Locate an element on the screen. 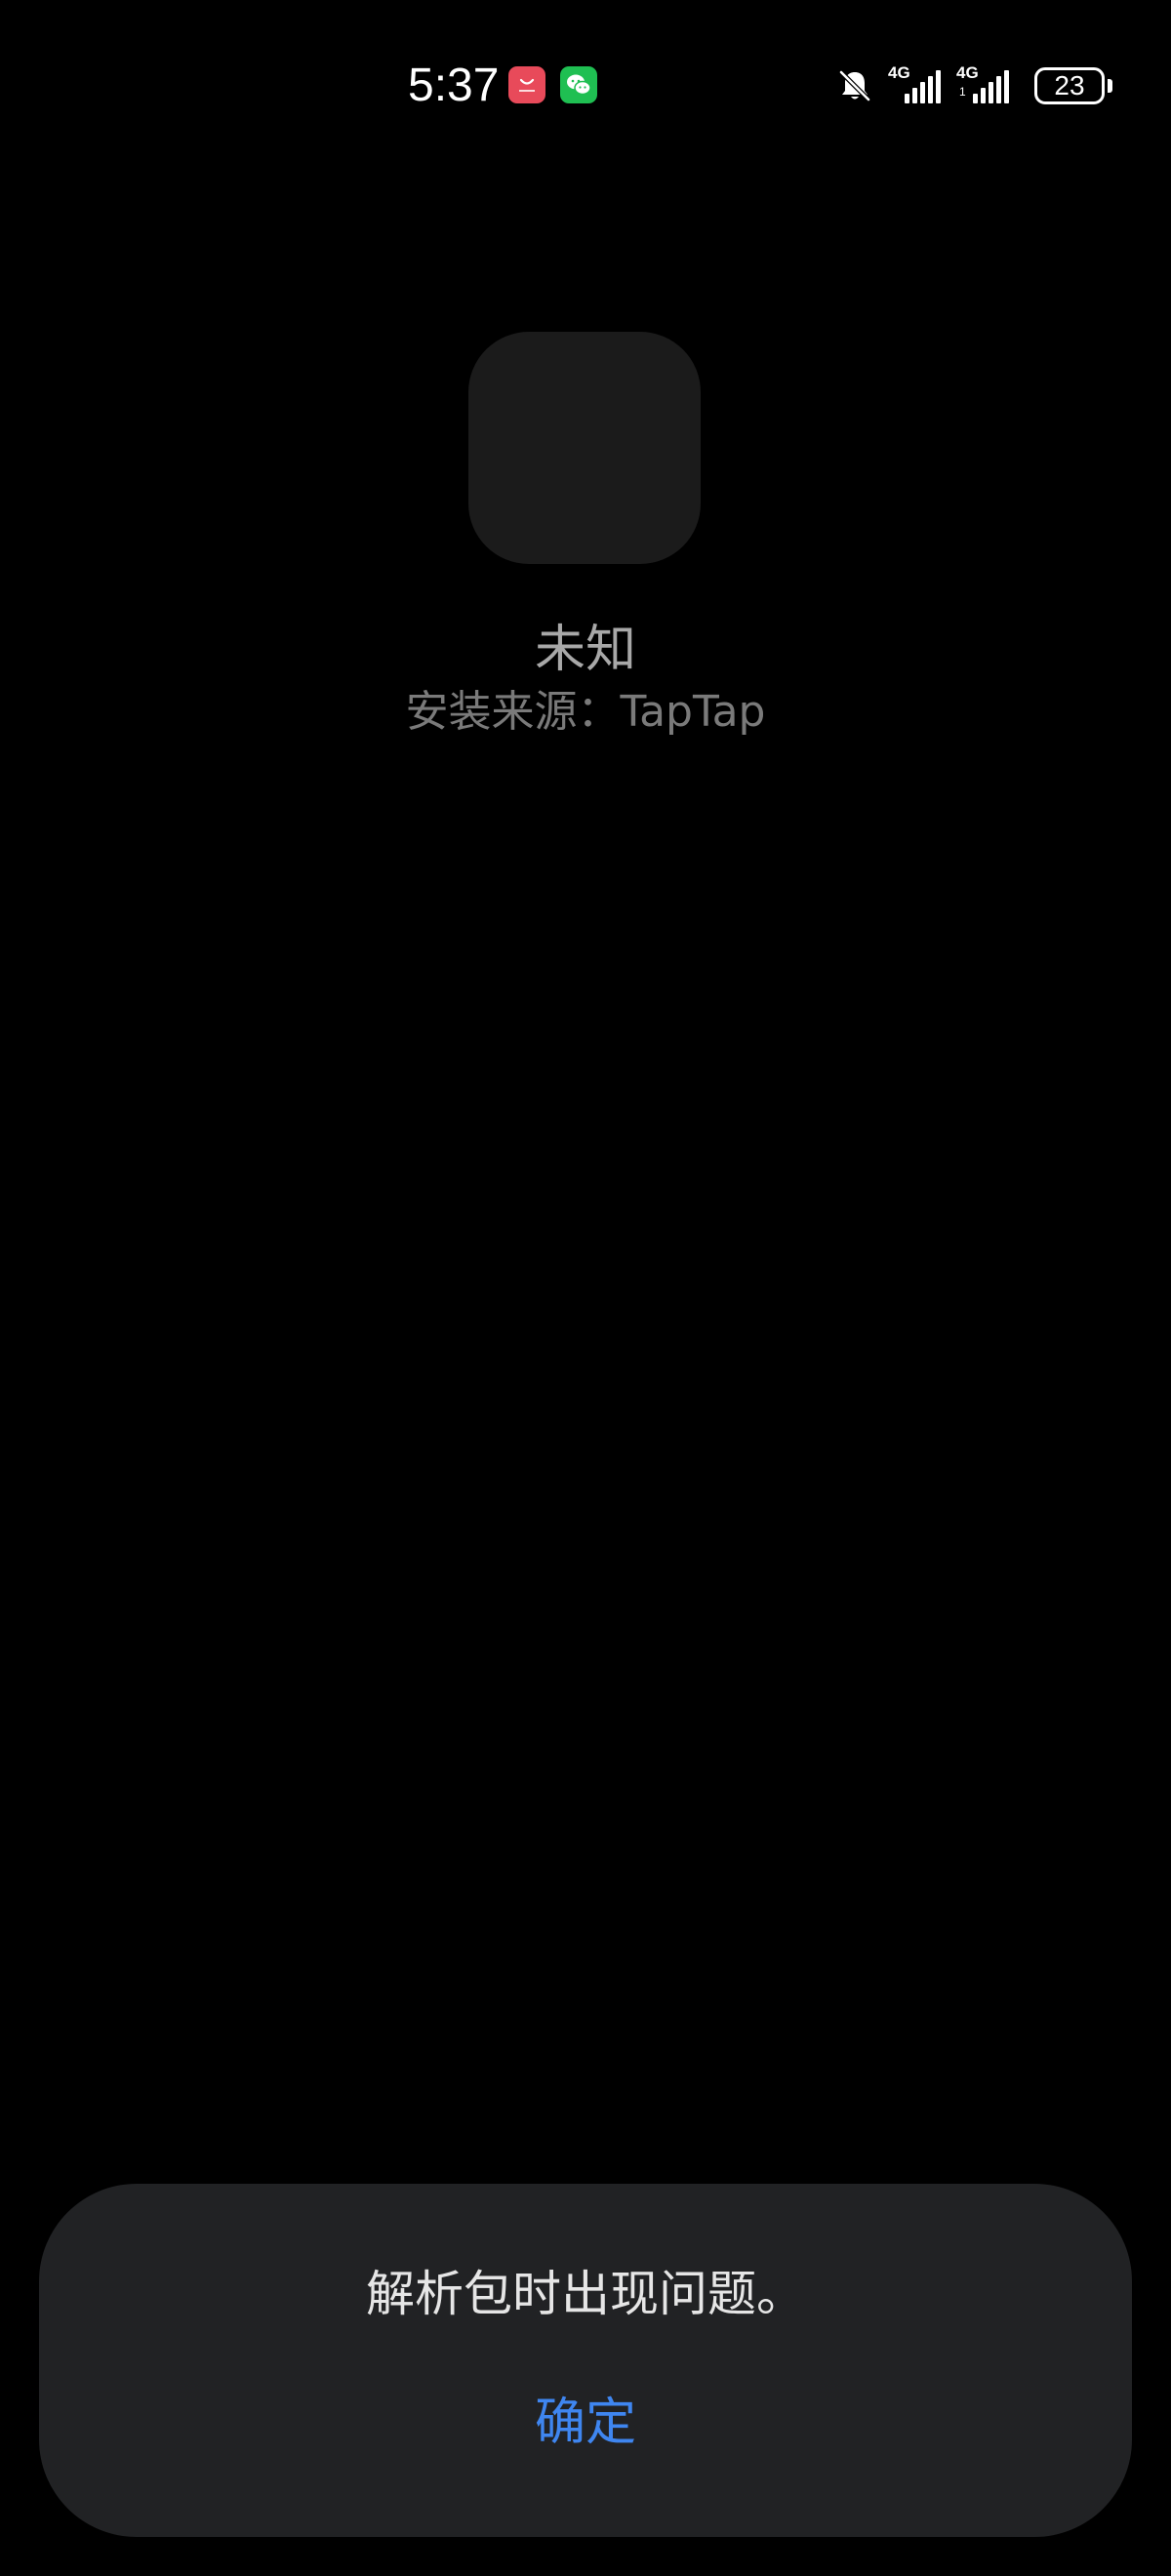 The image size is (1171, 2576). sim2-slot-number: 1 is located at coordinates (962, 92).